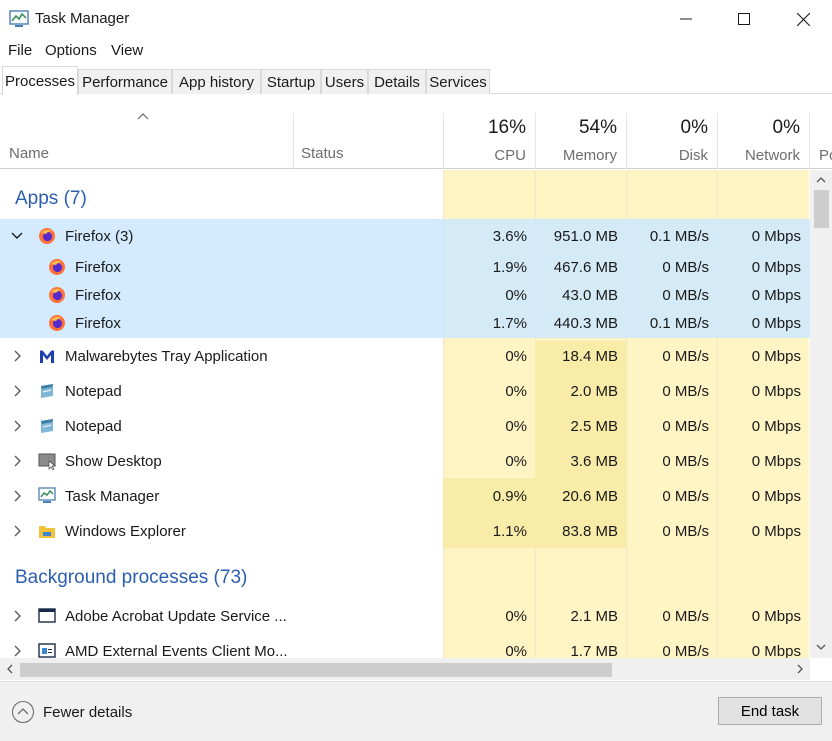 Image resolution: width=832 pixels, height=741 pixels. Describe the element at coordinates (786, 127) in the screenshot. I see `network-total-percent: 0%` at that location.